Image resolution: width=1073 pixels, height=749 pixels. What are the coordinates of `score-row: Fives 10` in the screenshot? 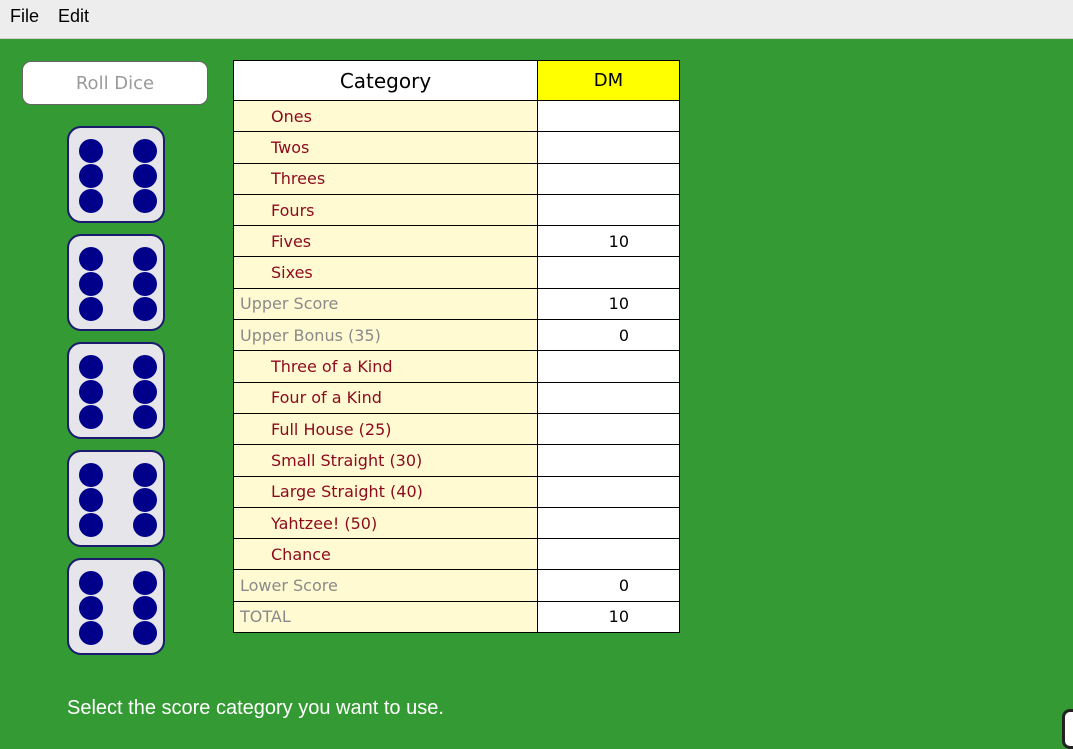 It's located at (456, 241).